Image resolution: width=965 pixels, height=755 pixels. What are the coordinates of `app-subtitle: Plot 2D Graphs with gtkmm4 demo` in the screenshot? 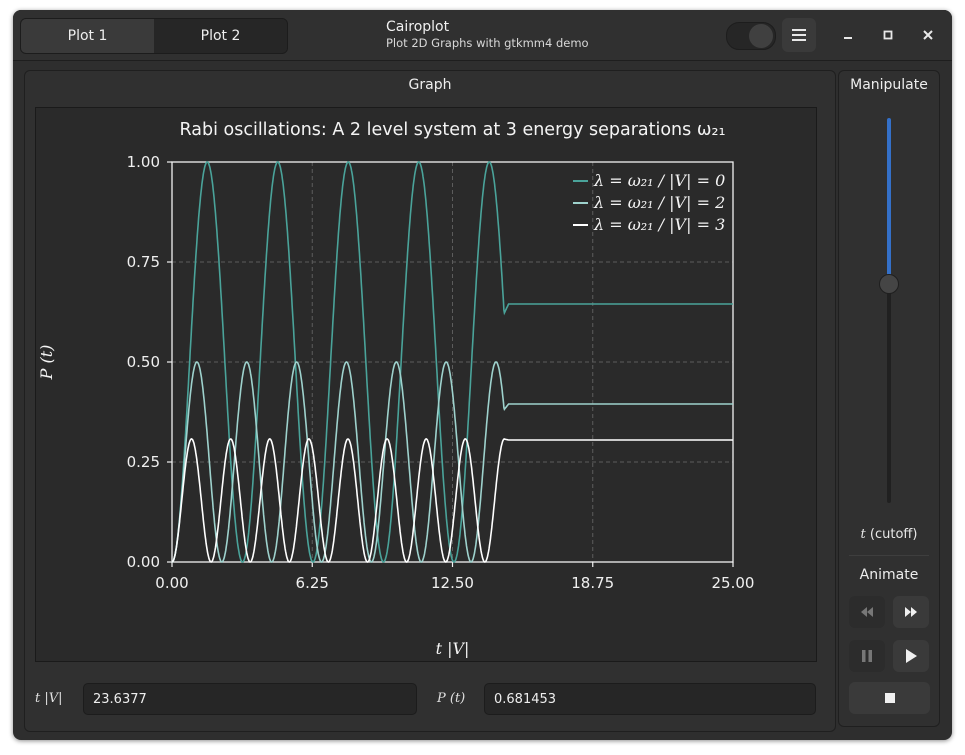 It's located at (487, 43).